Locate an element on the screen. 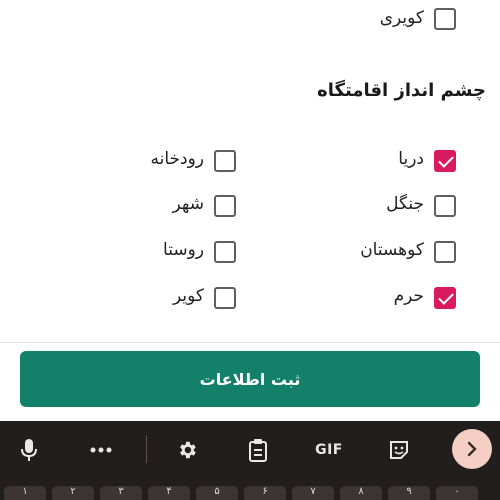  keyboard-toolbar: GIF is located at coordinates (250, 449).